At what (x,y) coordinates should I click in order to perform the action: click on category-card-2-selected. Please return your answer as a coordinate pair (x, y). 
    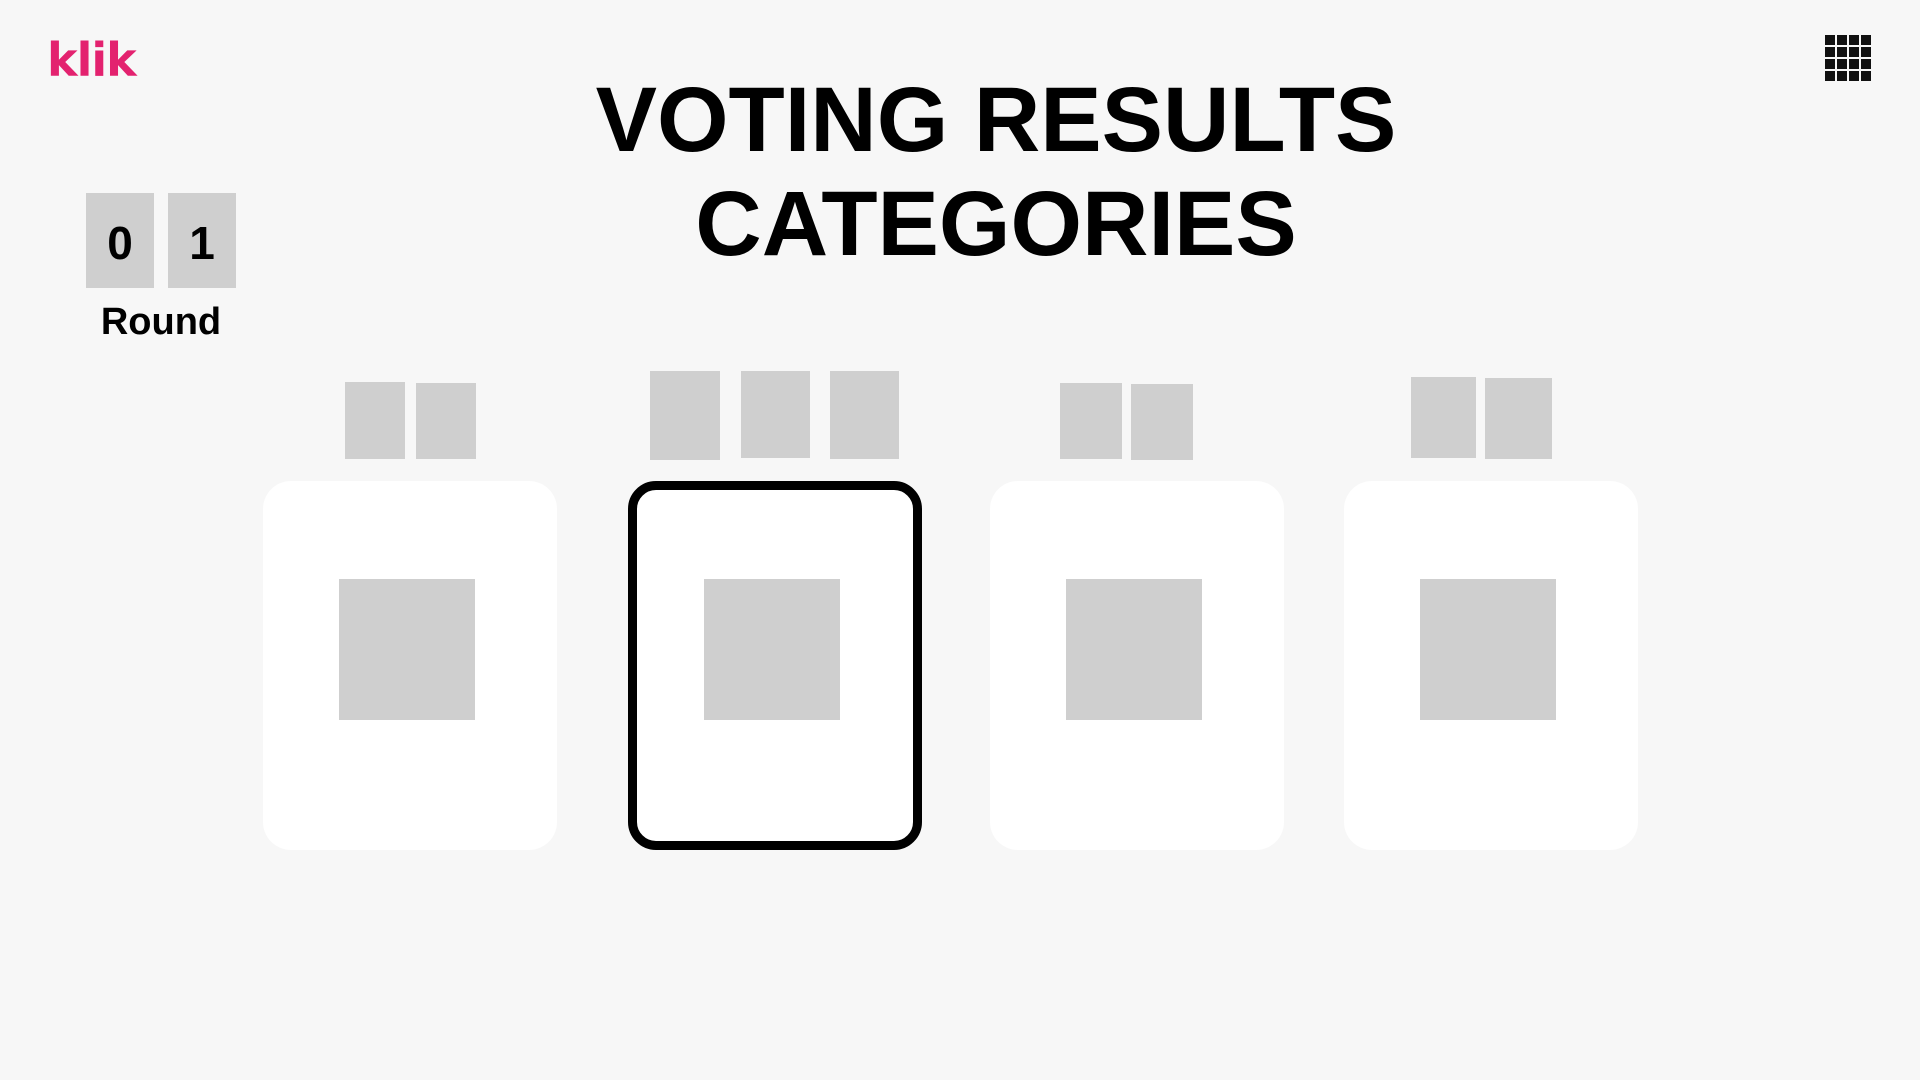
    Looking at the image, I should click on (775, 665).